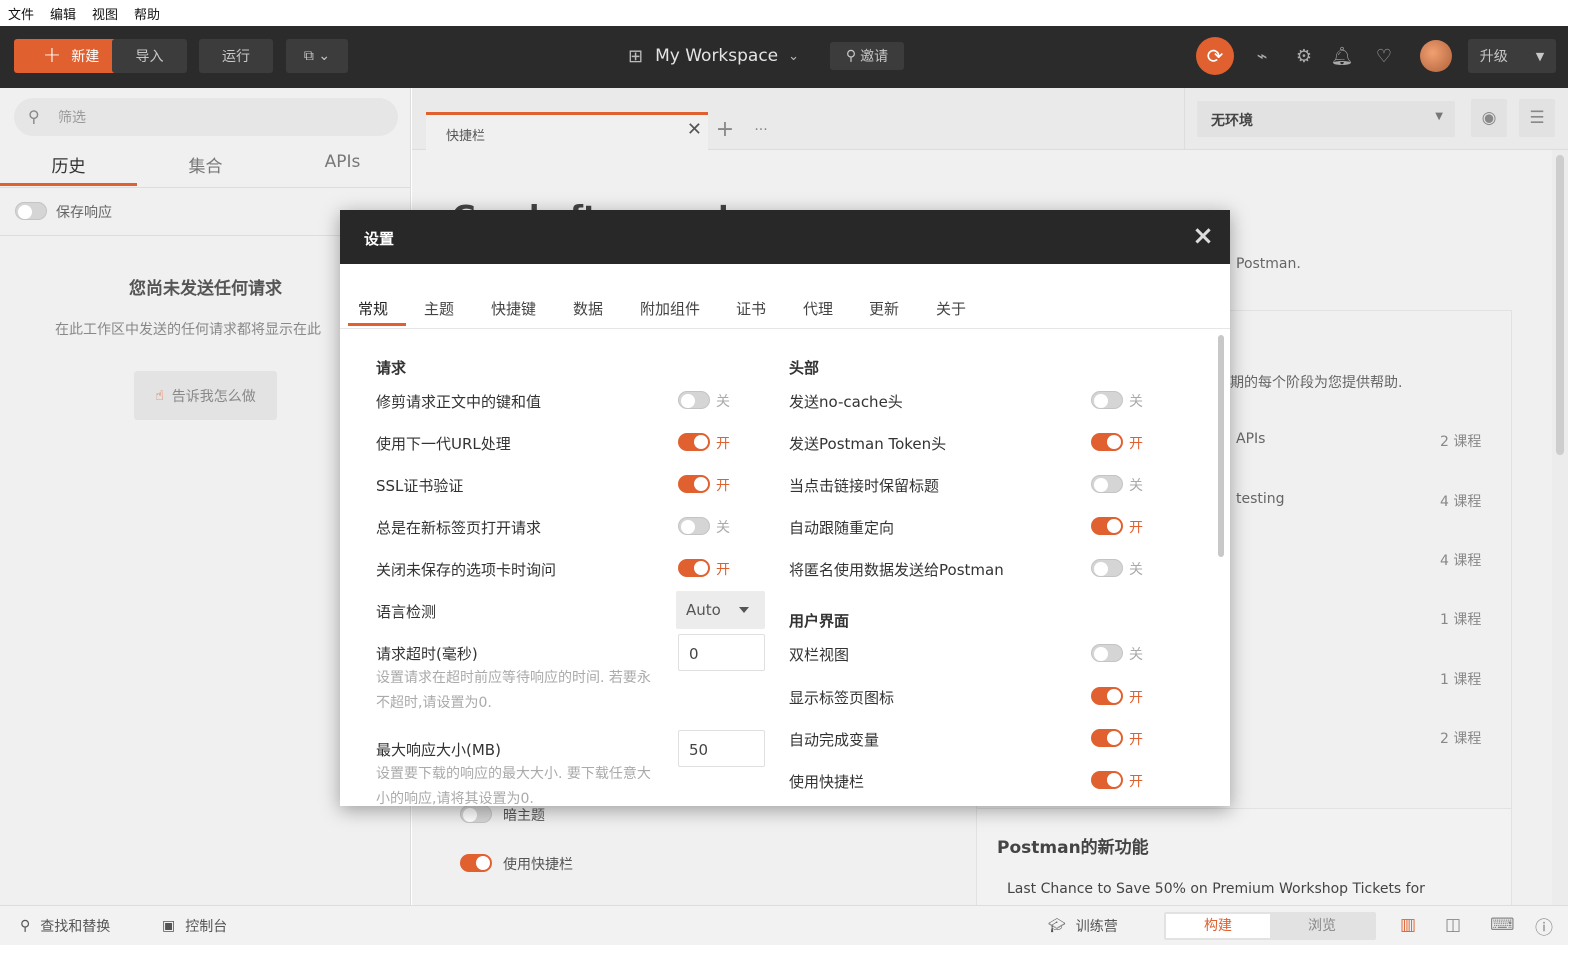 This screenshot has width=1584, height=955. I want to click on timeout-label: 请求超时(毫秒), so click(427, 654).